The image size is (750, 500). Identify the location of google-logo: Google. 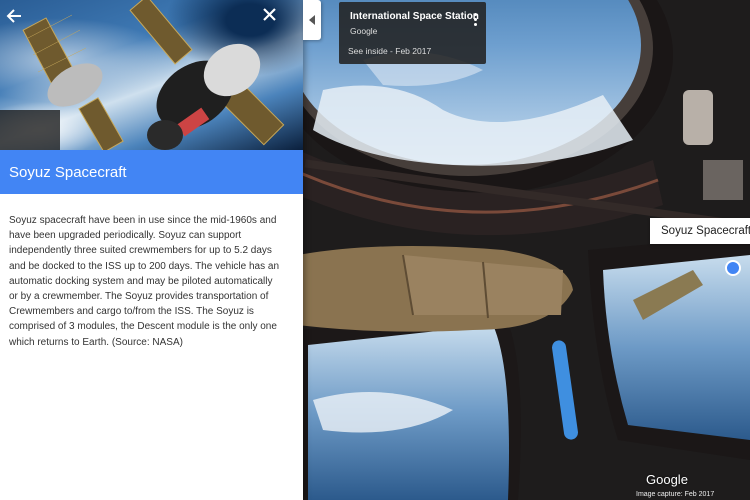
(667, 479).